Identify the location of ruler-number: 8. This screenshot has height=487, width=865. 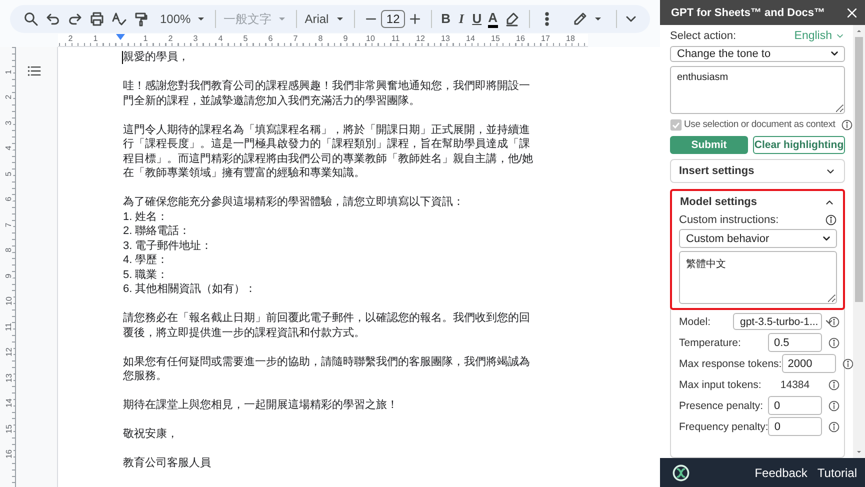
(9, 250).